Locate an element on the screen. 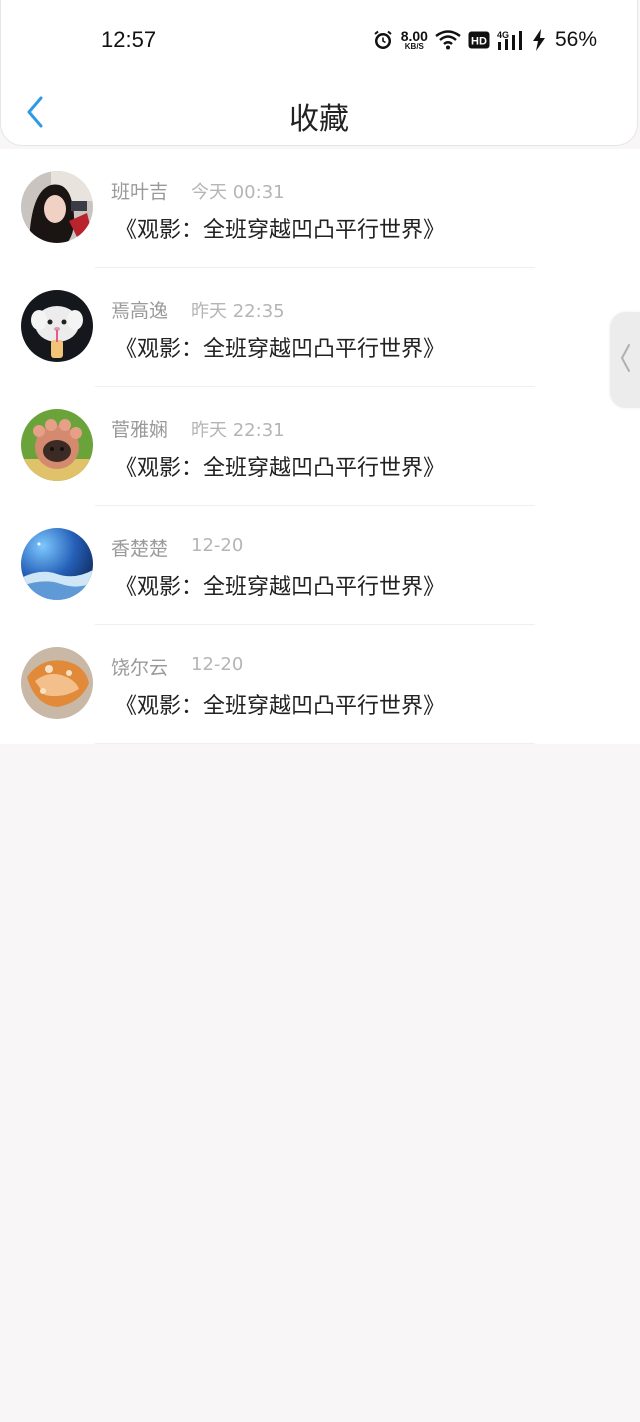 The width and height of the screenshot is (640, 1422). page-title: 收藏 is located at coordinates (319, 119).